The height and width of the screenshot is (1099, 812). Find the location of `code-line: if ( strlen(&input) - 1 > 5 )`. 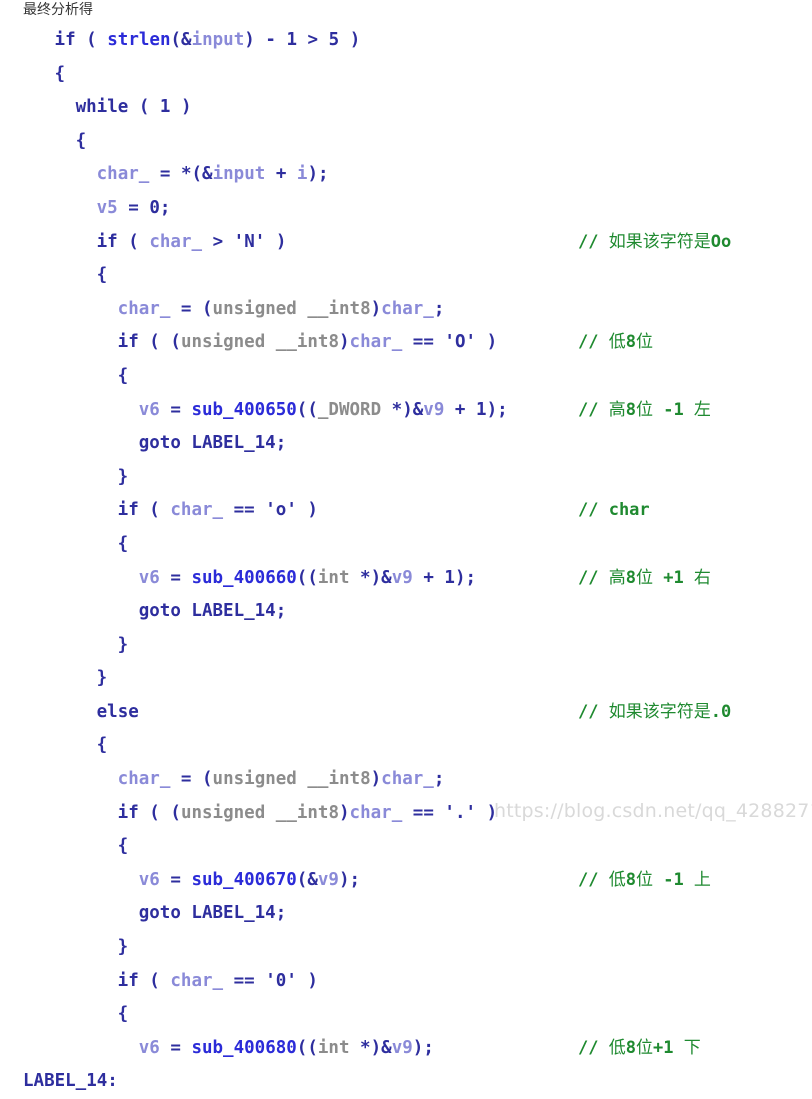

code-line: if ( strlen(&input) - 1 > 5 ) is located at coordinates (406, 41).